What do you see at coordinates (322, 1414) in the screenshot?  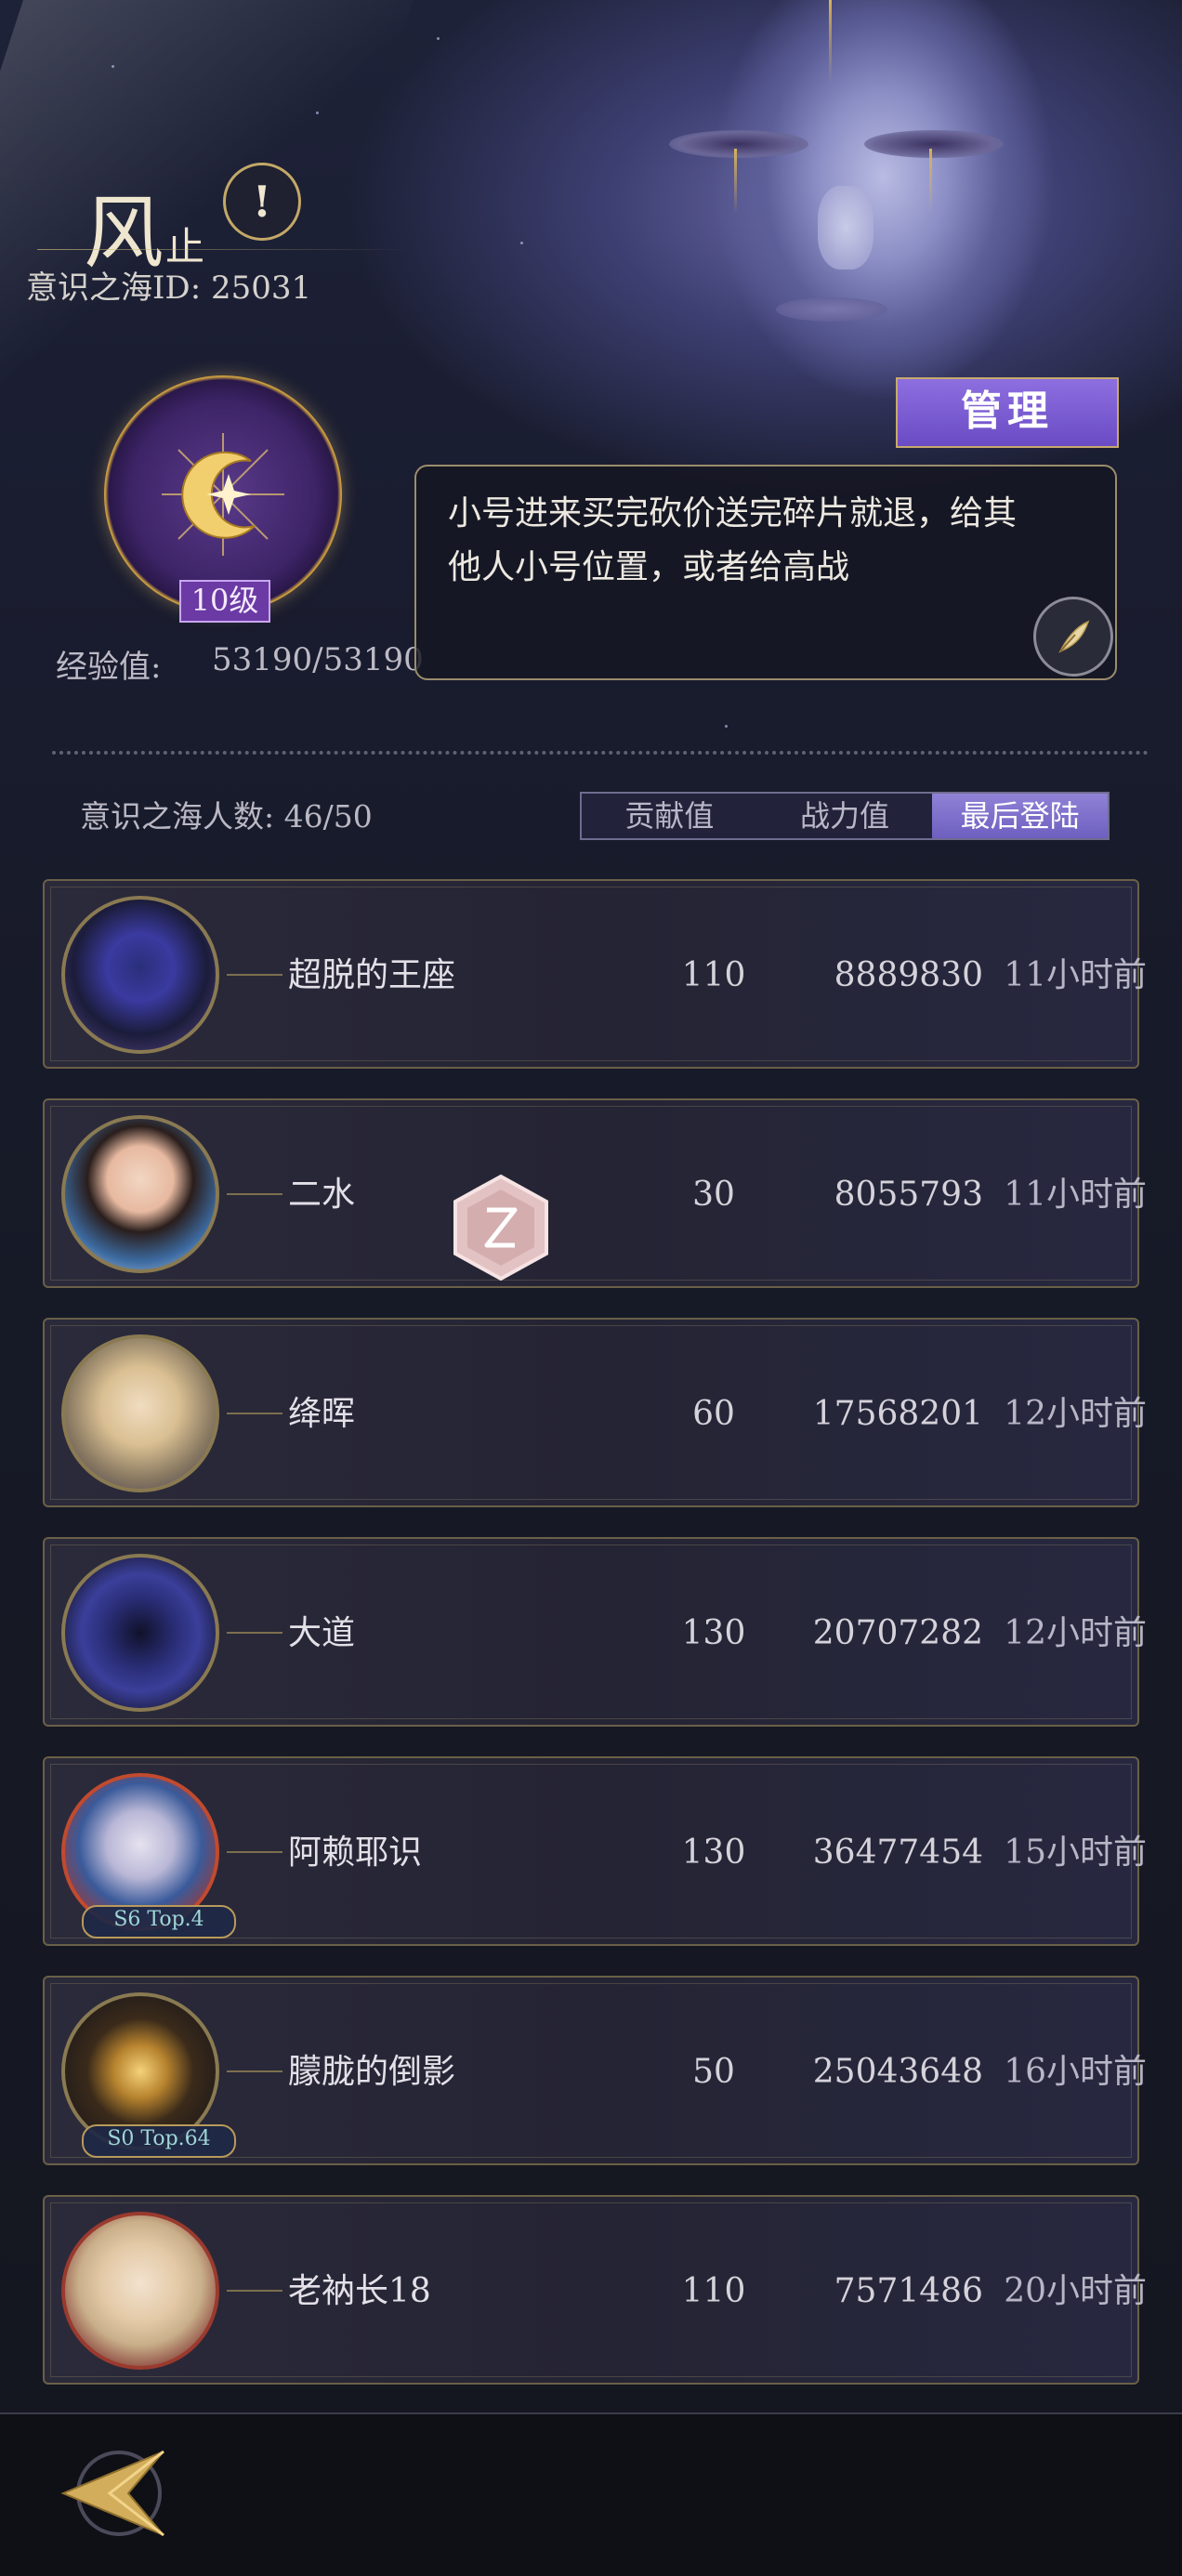 I see `member-name: 绛晖` at bounding box center [322, 1414].